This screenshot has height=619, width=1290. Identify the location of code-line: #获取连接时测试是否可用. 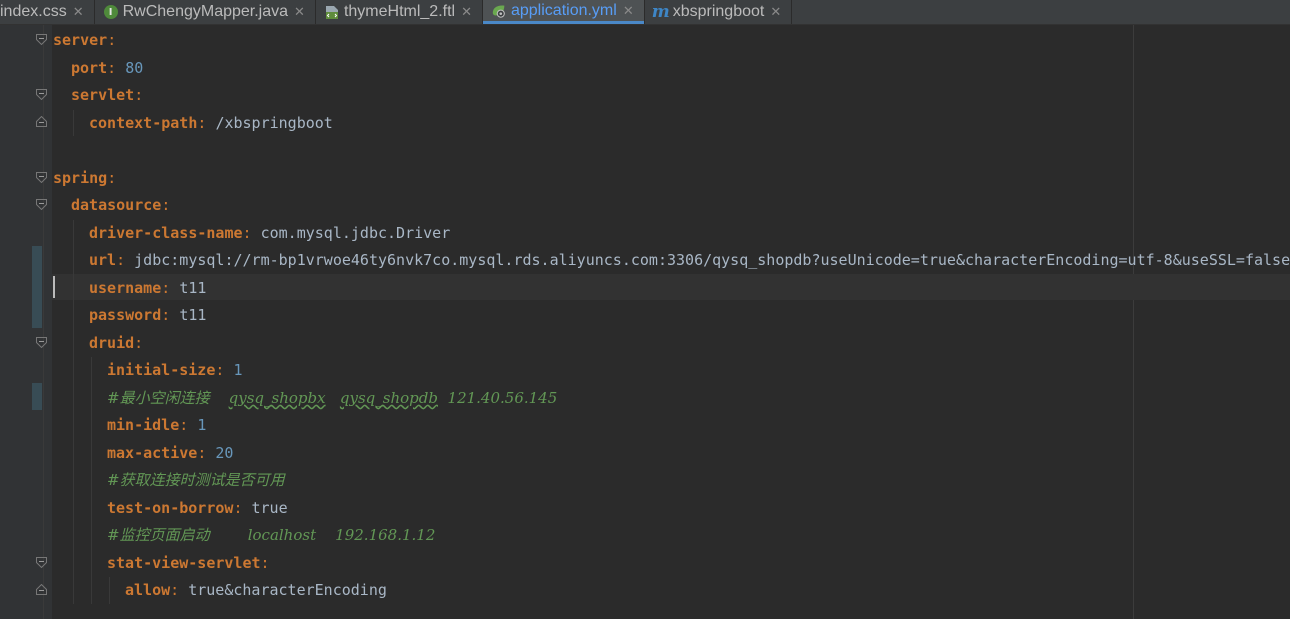
(196, 480).